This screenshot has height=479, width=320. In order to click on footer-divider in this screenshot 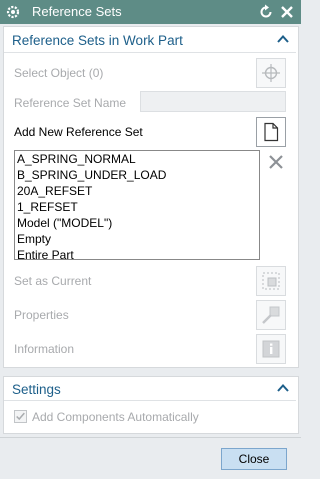, I will do `click(150, 437)`.